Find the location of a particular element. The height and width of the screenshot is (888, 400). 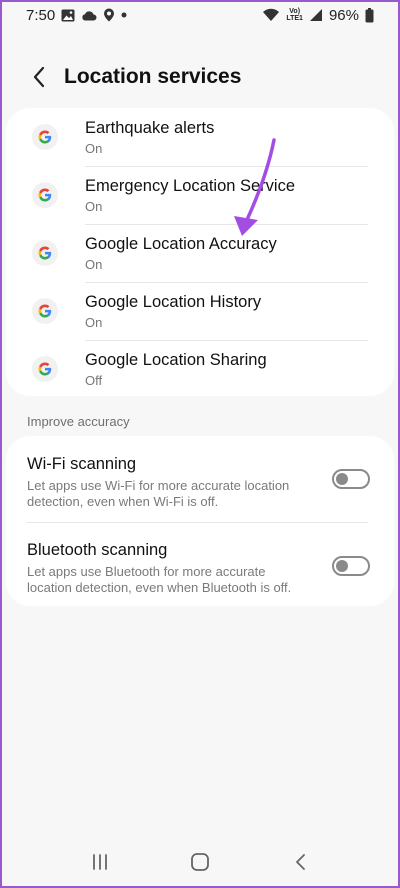

page-header: Location services is located at coordinates (200, 77).